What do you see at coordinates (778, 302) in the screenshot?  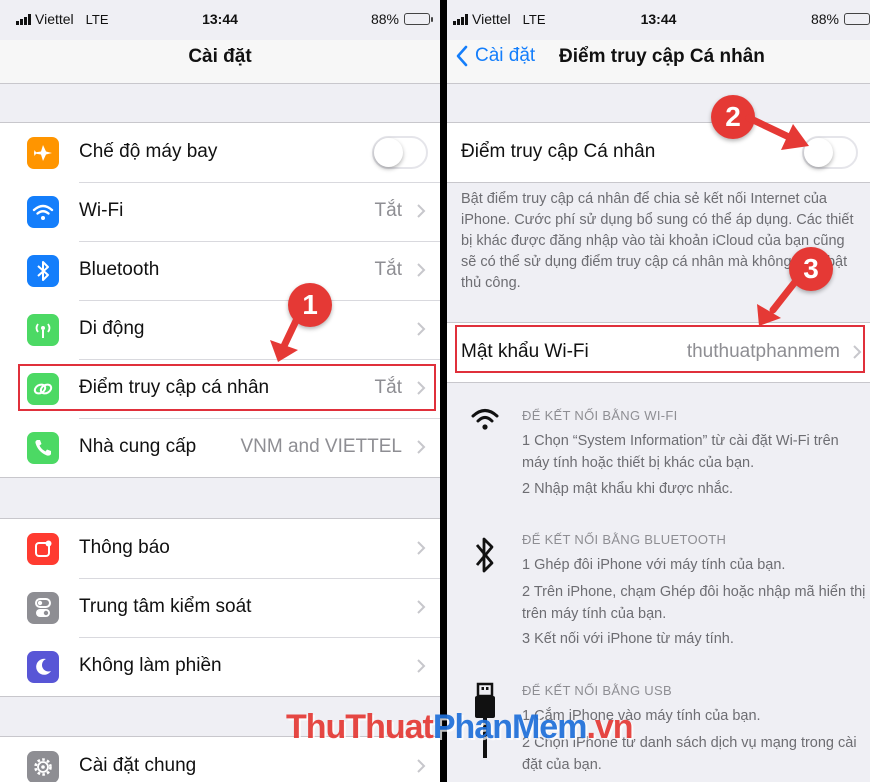 I see `arrow-3-icon` at bounding box center [778, 302].